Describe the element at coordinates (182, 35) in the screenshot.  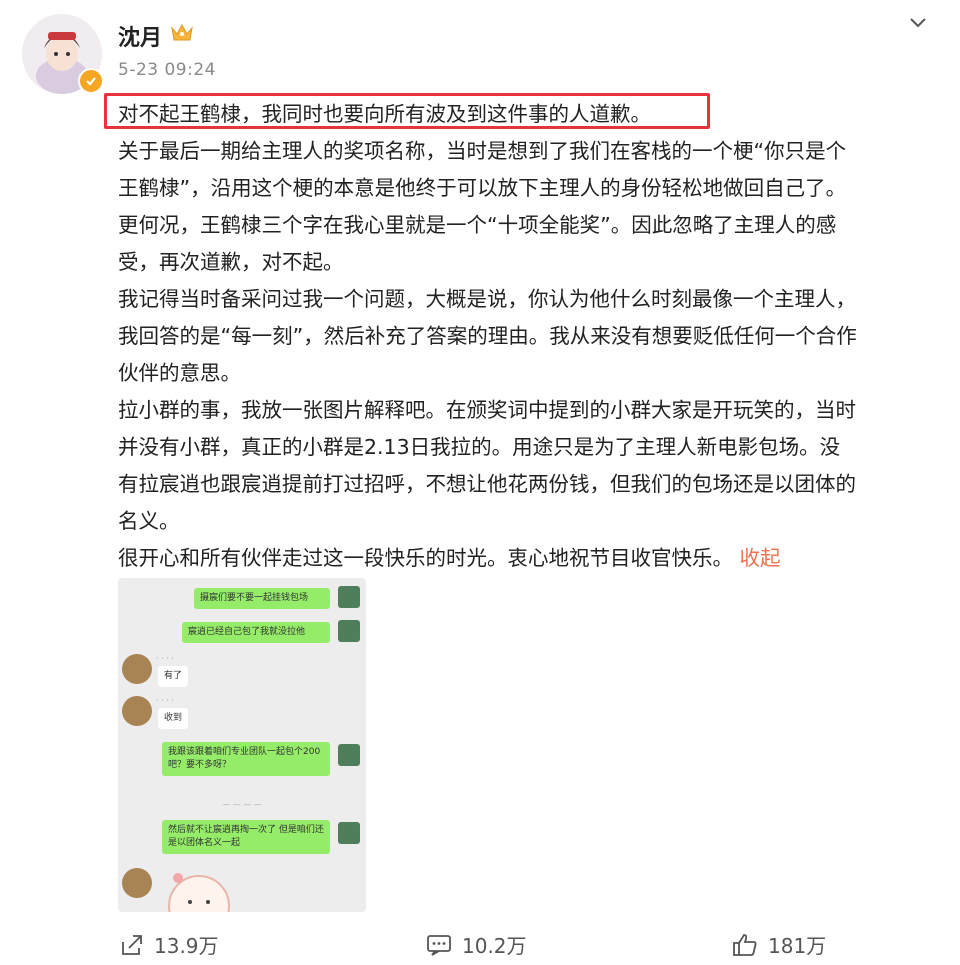
I see `member-crown-icon` at that location.